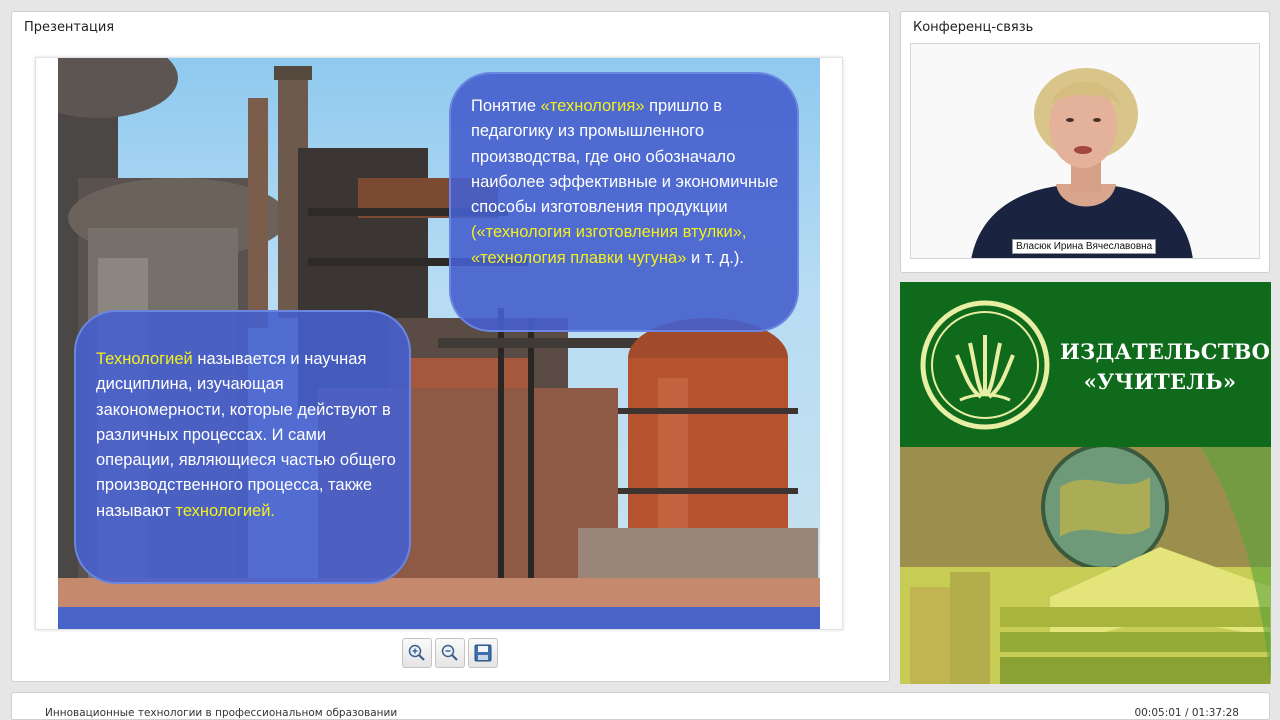 This screenshot has height=720, width=1280. I want to click on speaker-video: Власюк Ирина Вячеславовна, so click(1085, 151).